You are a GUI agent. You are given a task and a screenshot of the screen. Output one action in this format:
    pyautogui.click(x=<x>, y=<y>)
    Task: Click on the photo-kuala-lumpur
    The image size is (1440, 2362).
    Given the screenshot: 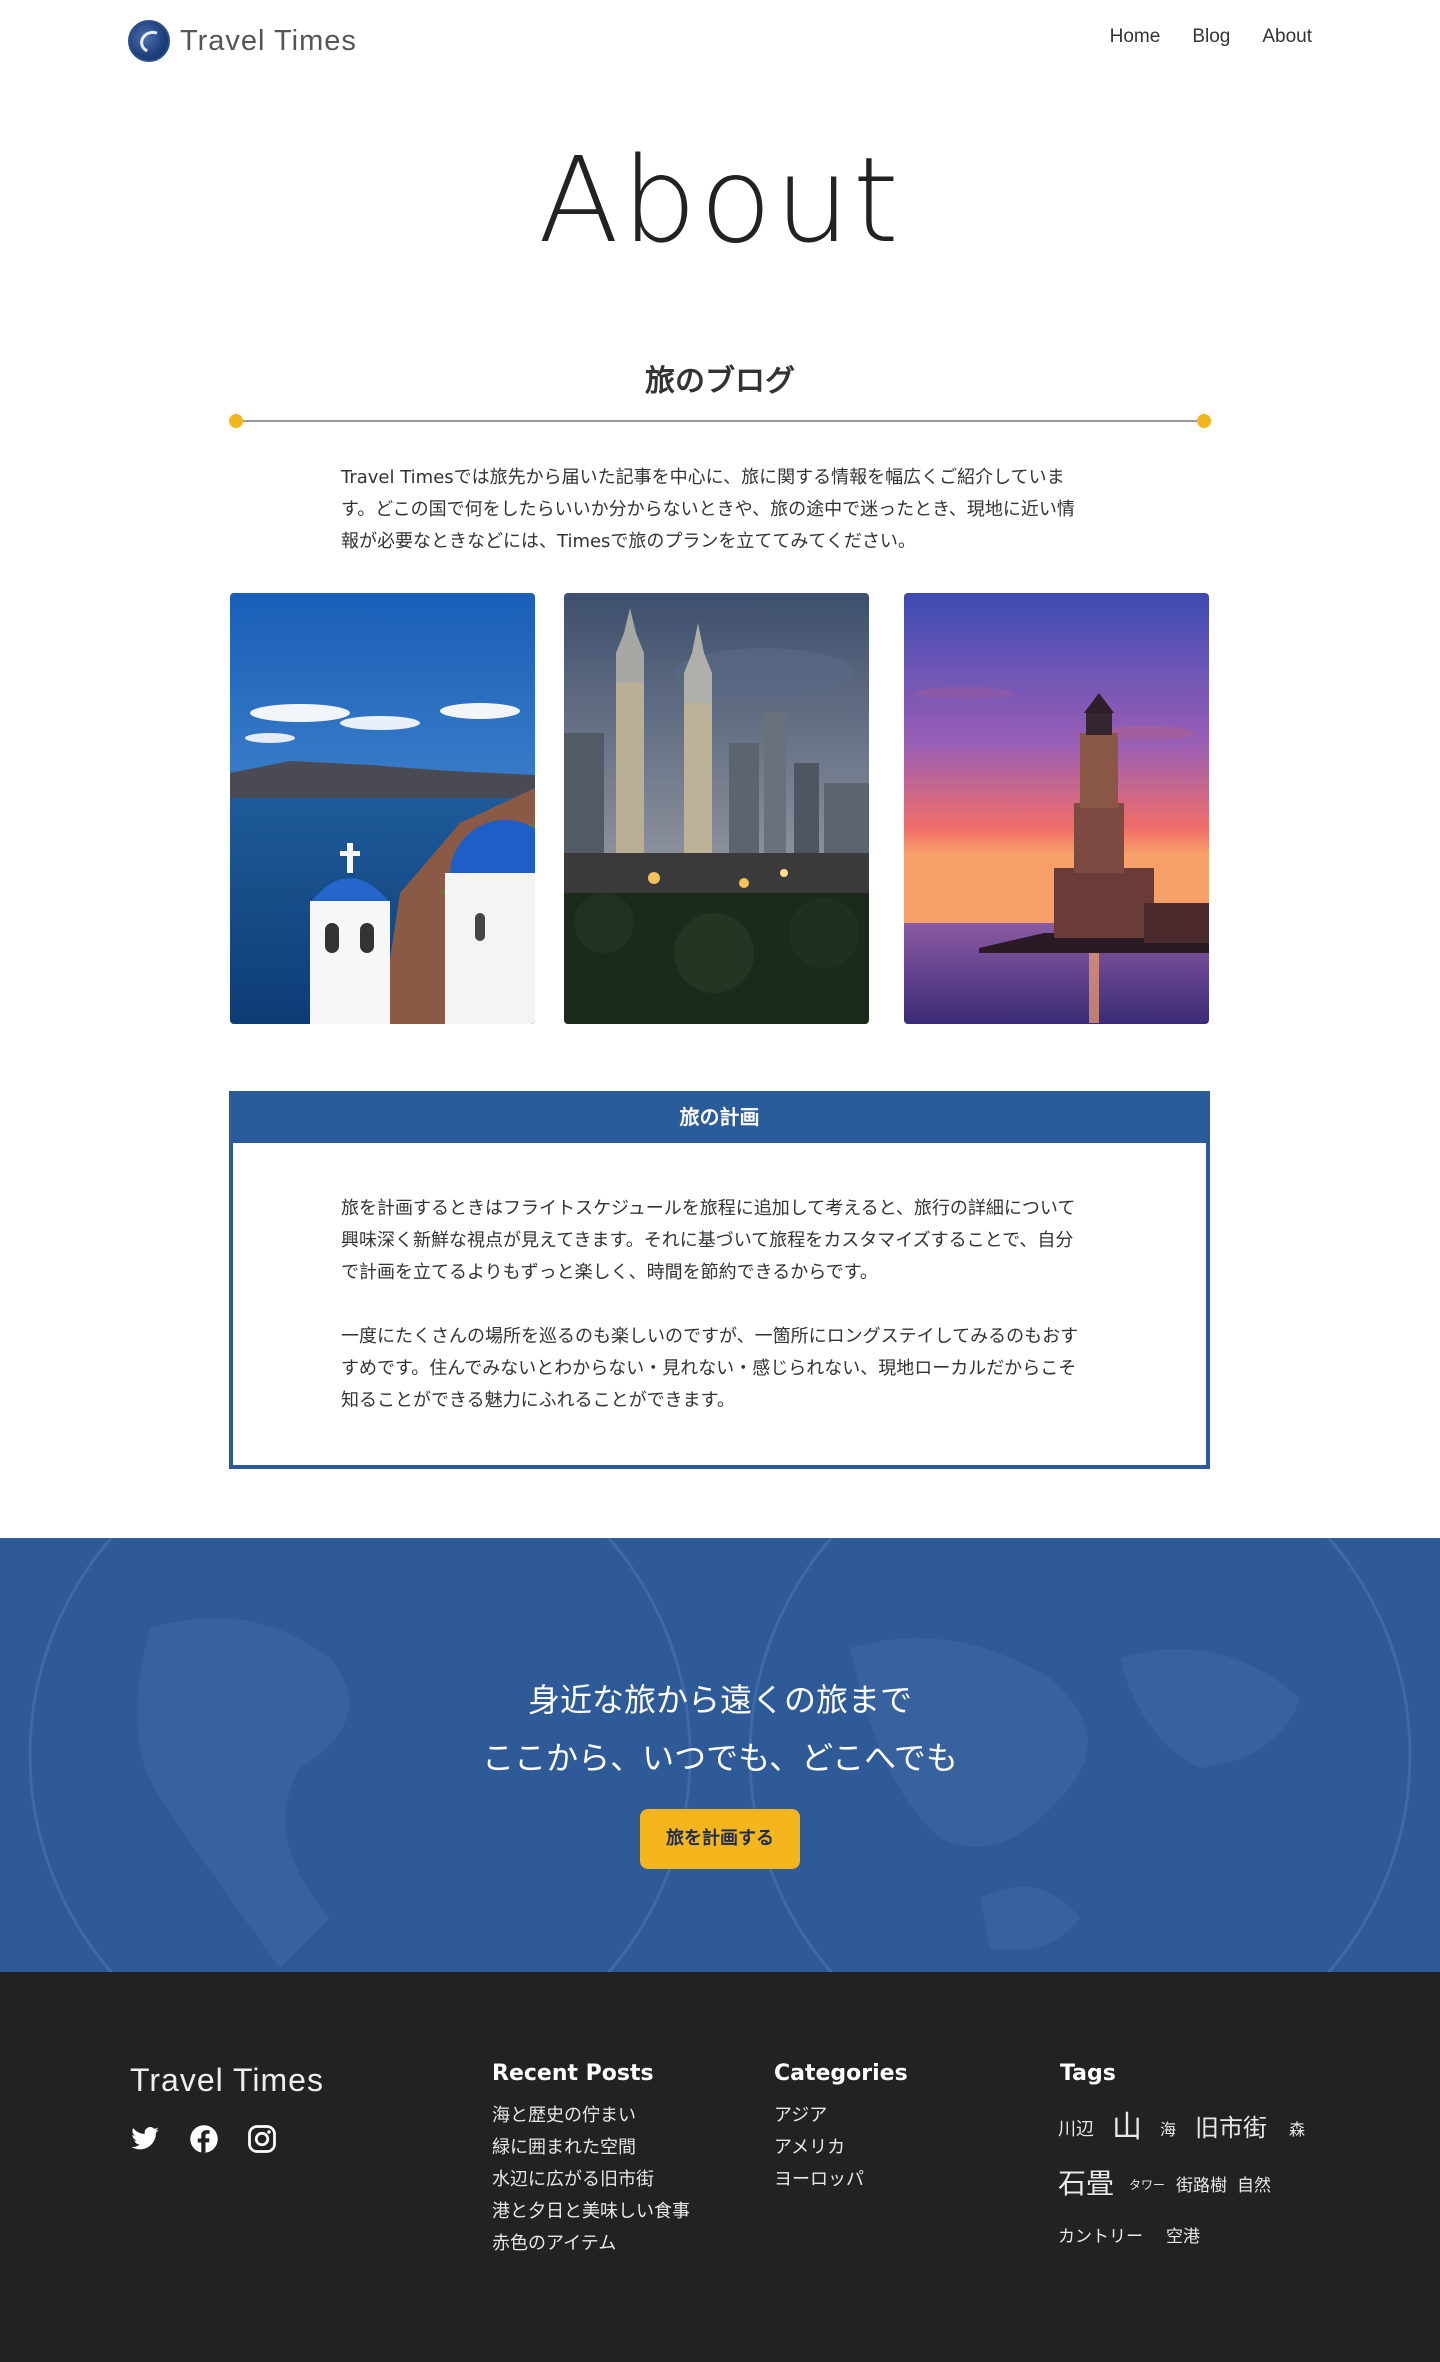 What is the action you would take?
    pyautogui.click(x=716, y=808)
    